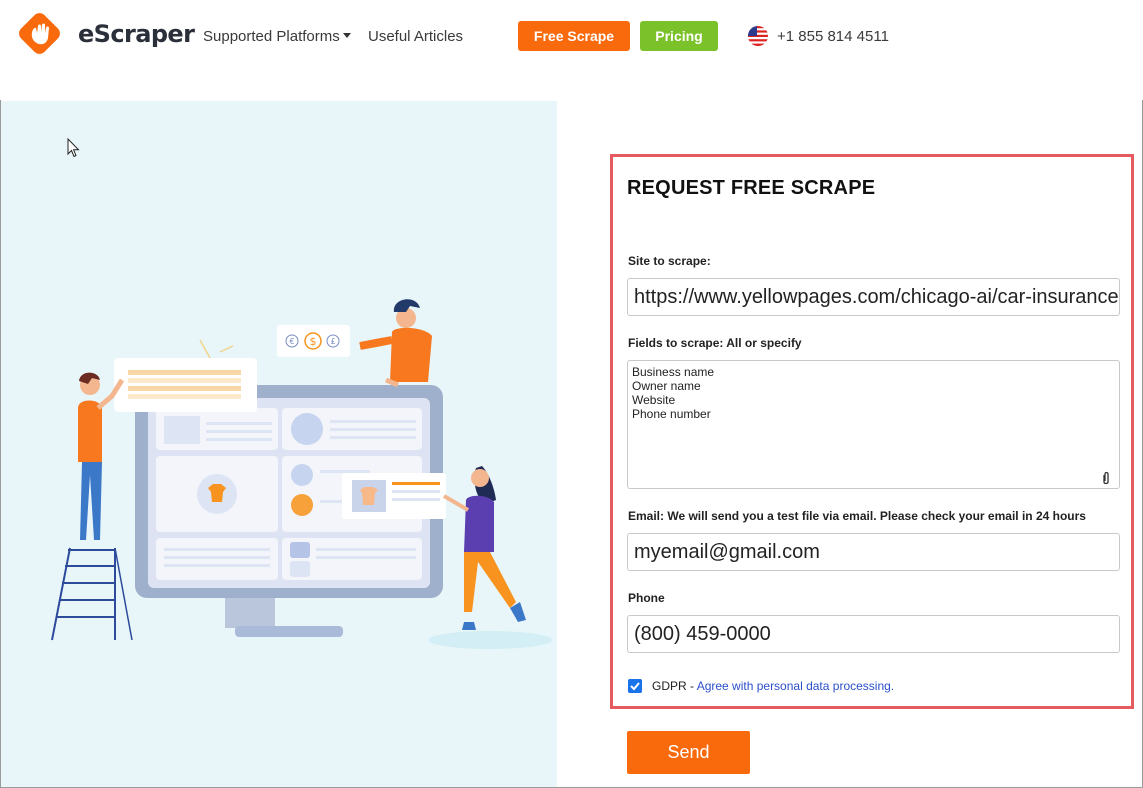 This screenshot has height=788, width=1143. Describe the element at coordinates (669, 261) in the screenshot. I see `site-to-scrape-label: Site to scrape:` at that location.